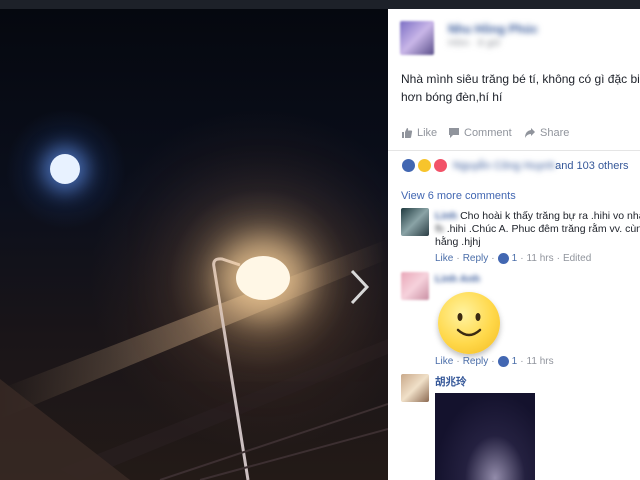 Image resolution: width=640 pixels, height=480 pixels. I want to click on comment-author: Linh, so click(446, 216).